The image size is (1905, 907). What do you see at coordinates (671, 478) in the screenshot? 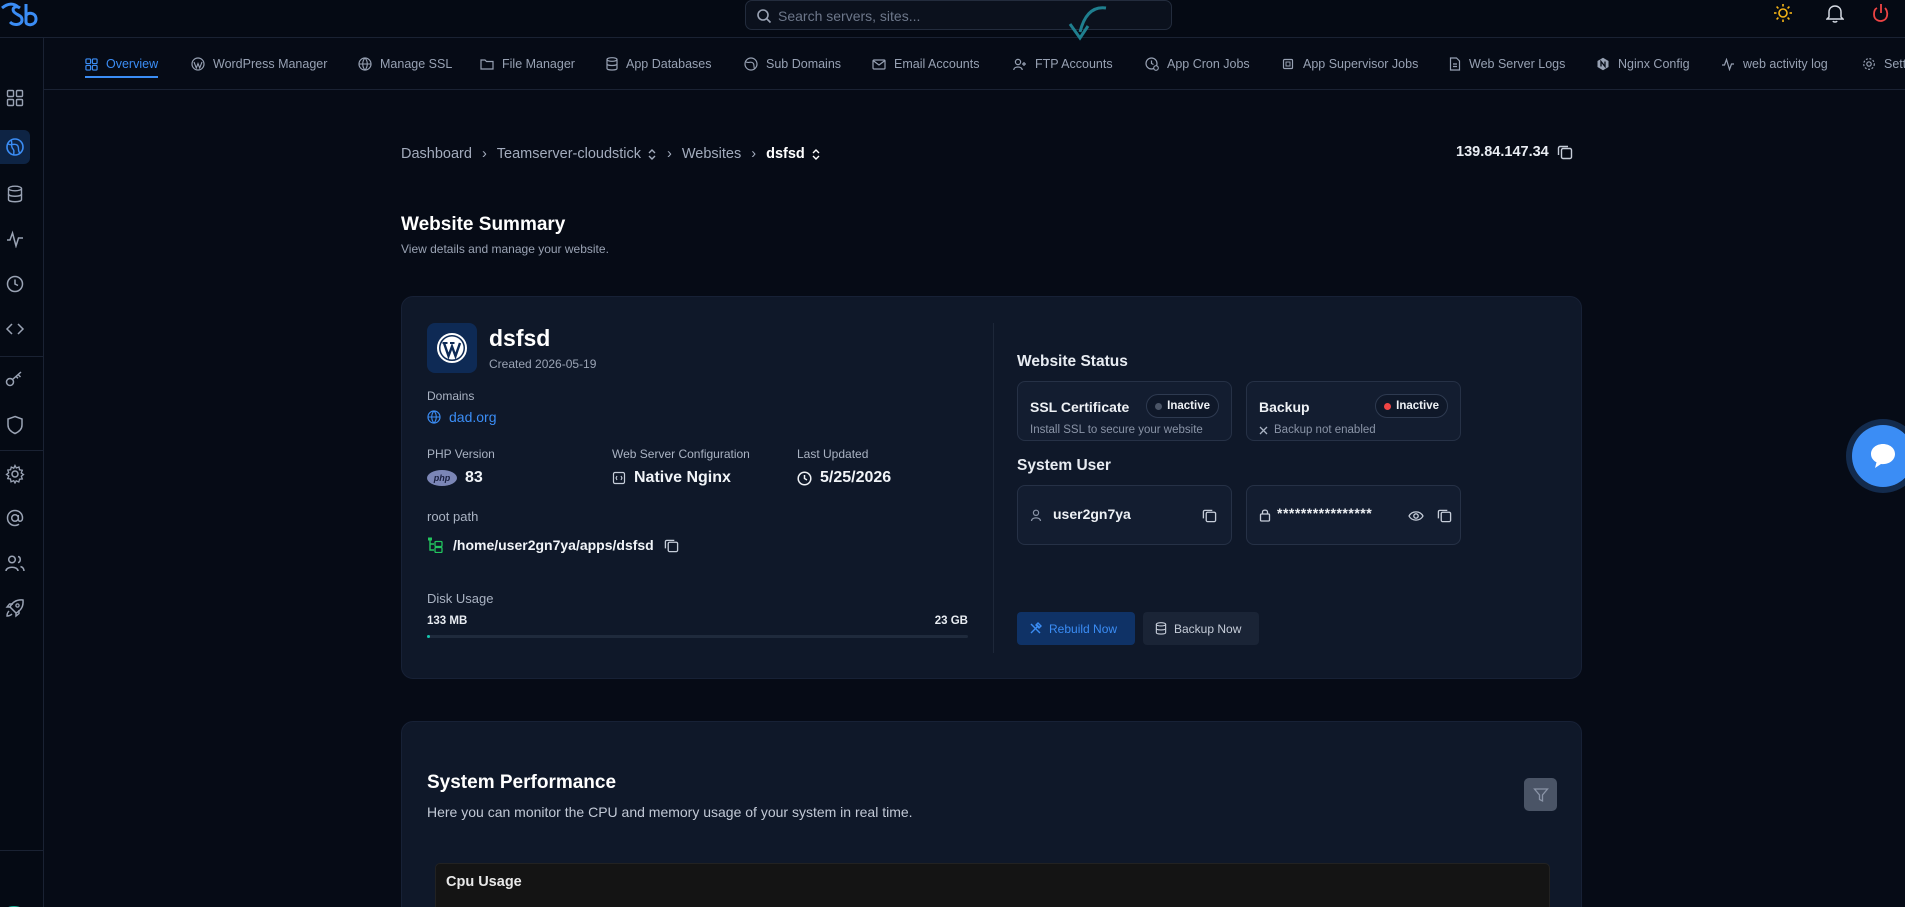
I see `webserver-config: Native Nginx` at bounding box center [671, 478].